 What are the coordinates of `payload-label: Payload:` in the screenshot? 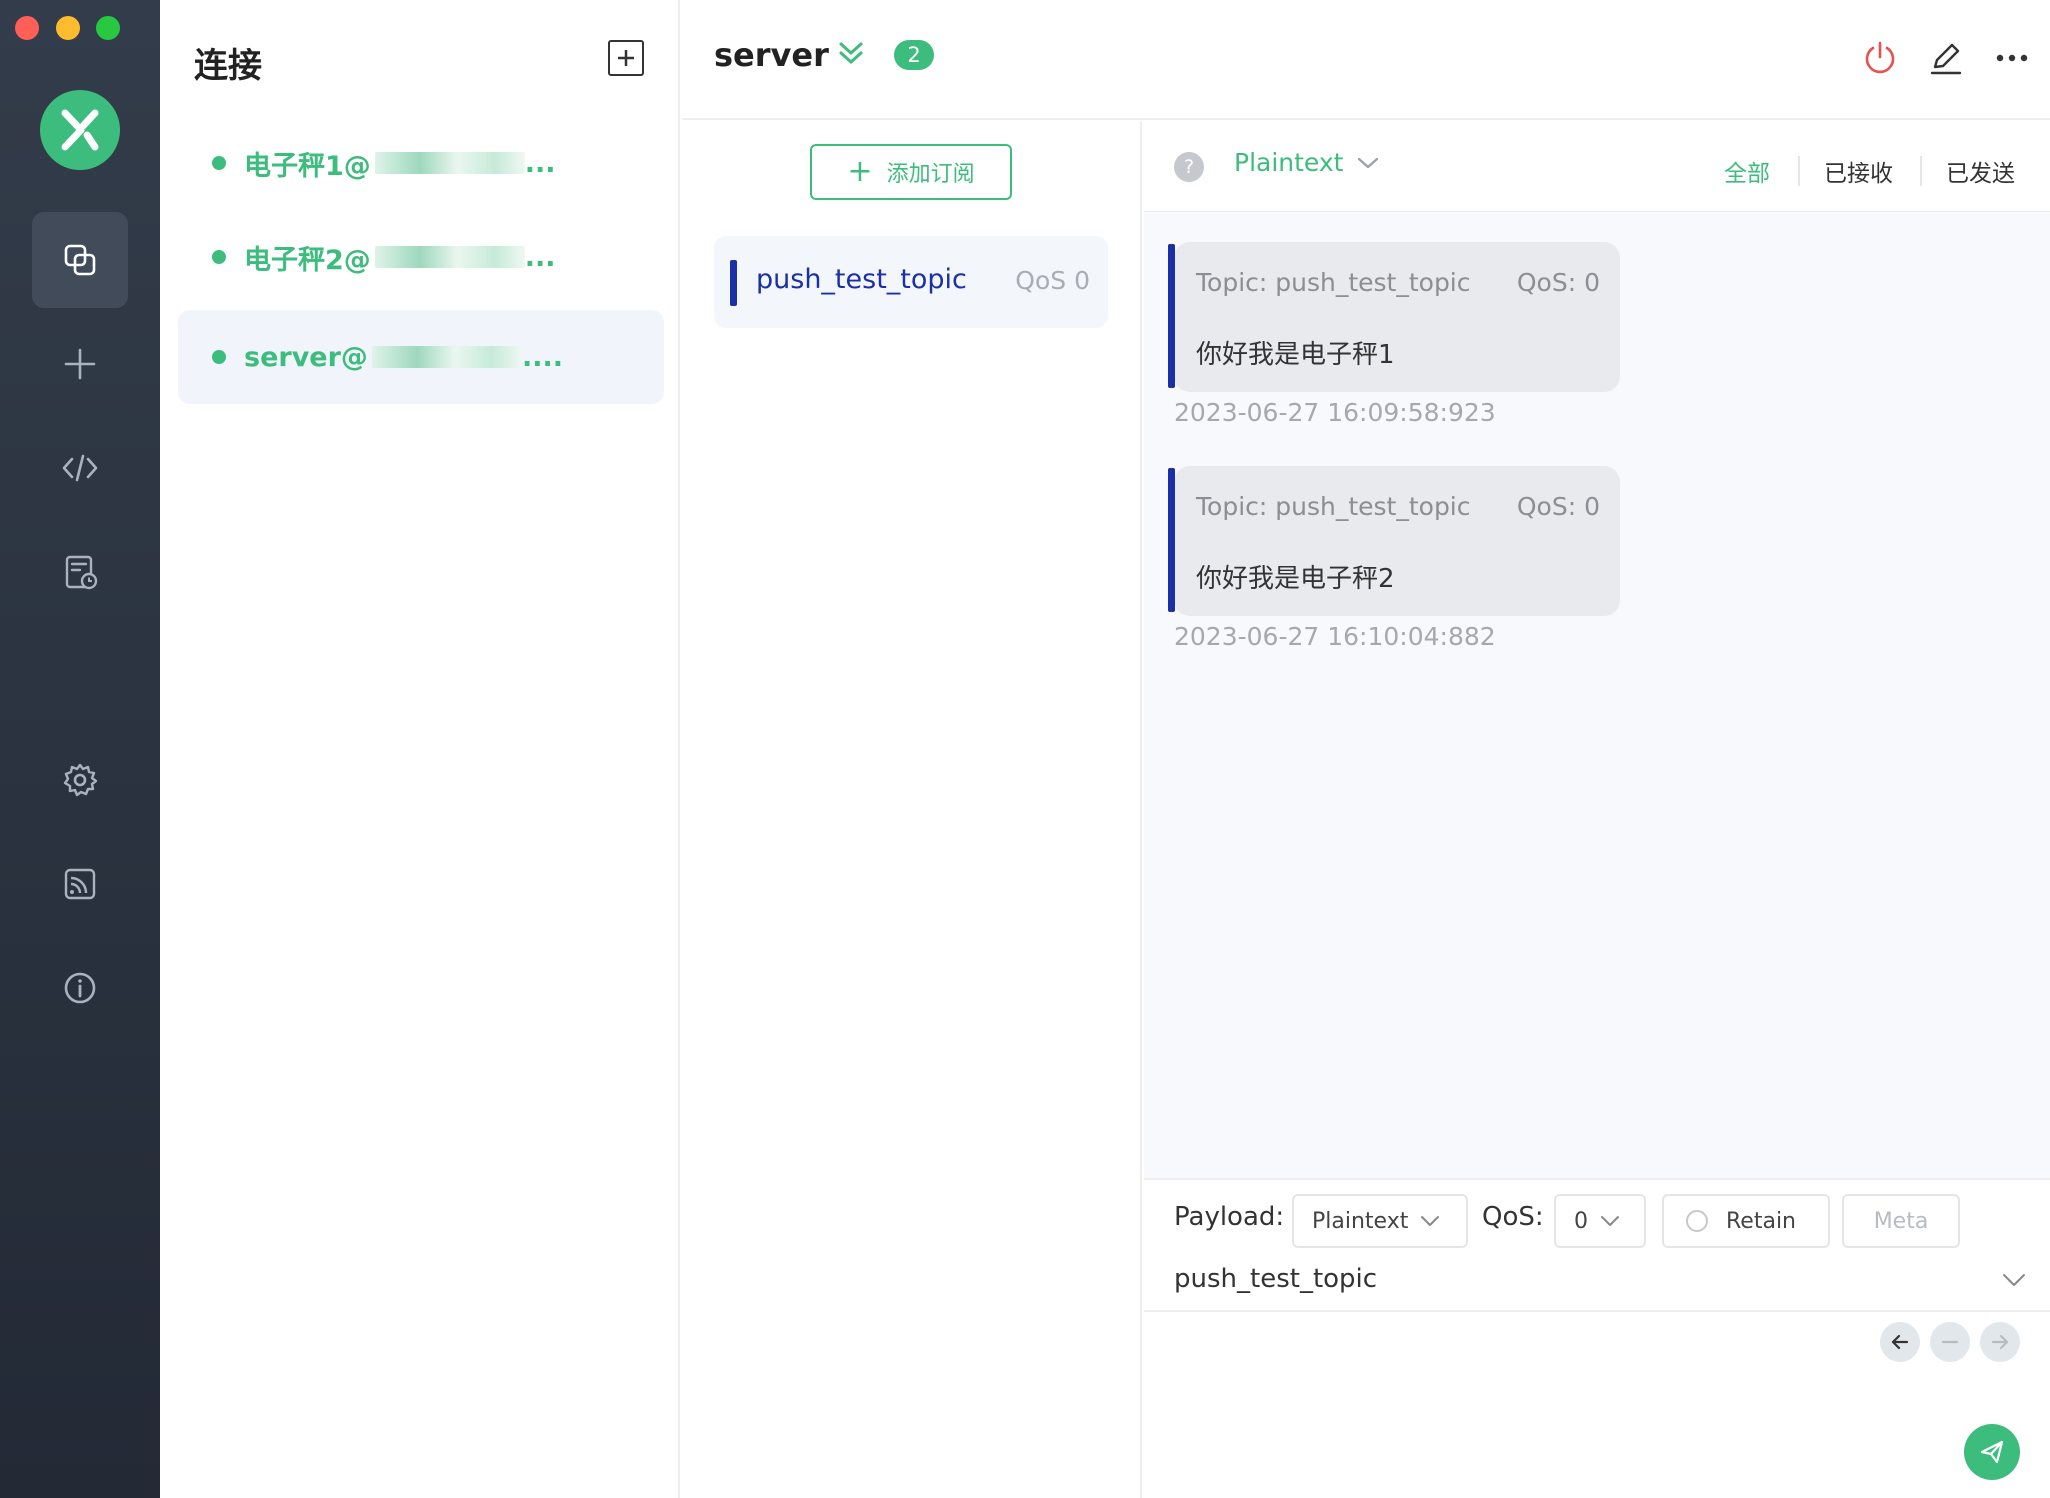 It's located at (1229, 1217).